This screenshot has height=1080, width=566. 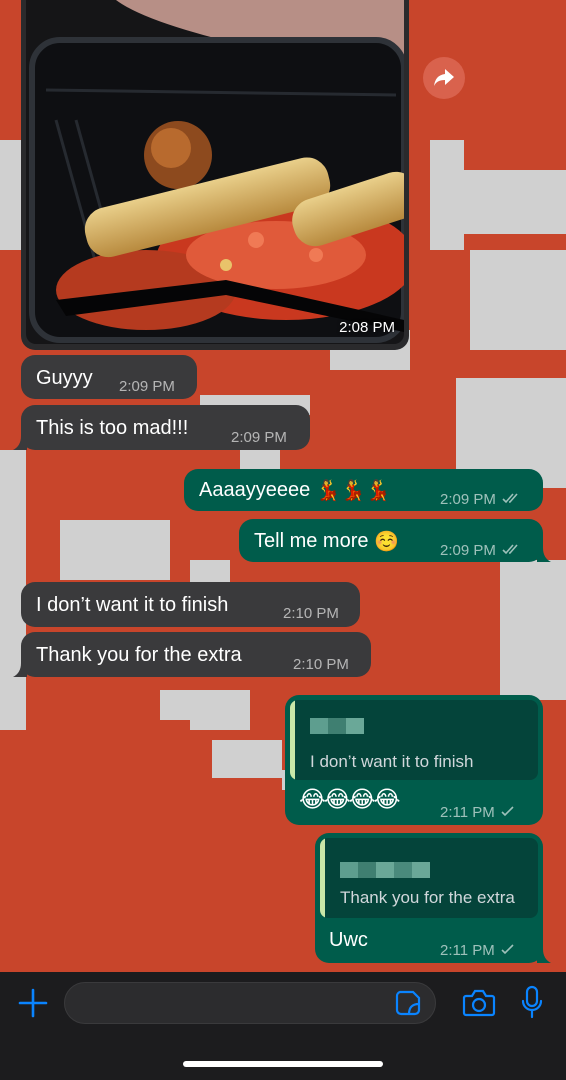 I want to click on forward-arrow-icon, so click(x=444, y=77).